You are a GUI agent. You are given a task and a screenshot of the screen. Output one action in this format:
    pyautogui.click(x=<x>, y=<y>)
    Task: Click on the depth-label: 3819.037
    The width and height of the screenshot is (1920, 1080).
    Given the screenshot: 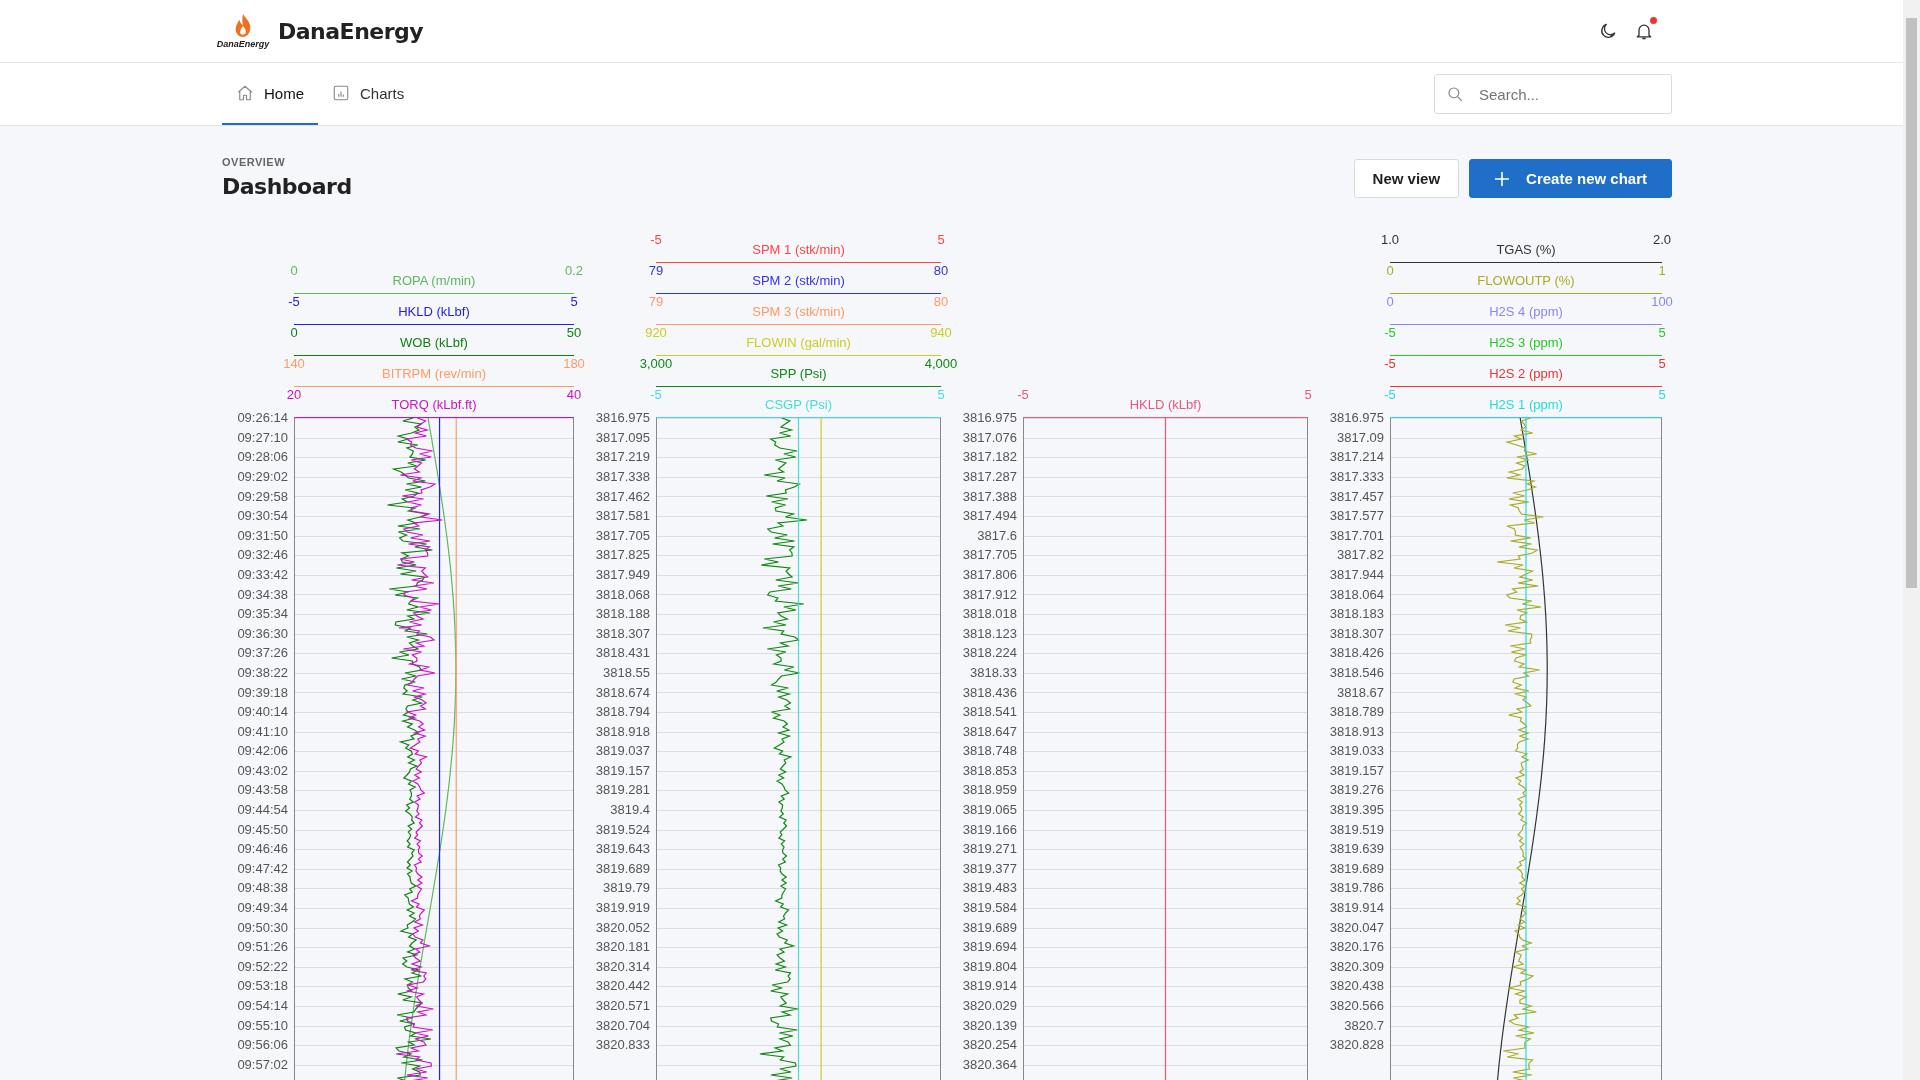 What is the action you would take?
    pyautogui.click(x=622, y=751)
    